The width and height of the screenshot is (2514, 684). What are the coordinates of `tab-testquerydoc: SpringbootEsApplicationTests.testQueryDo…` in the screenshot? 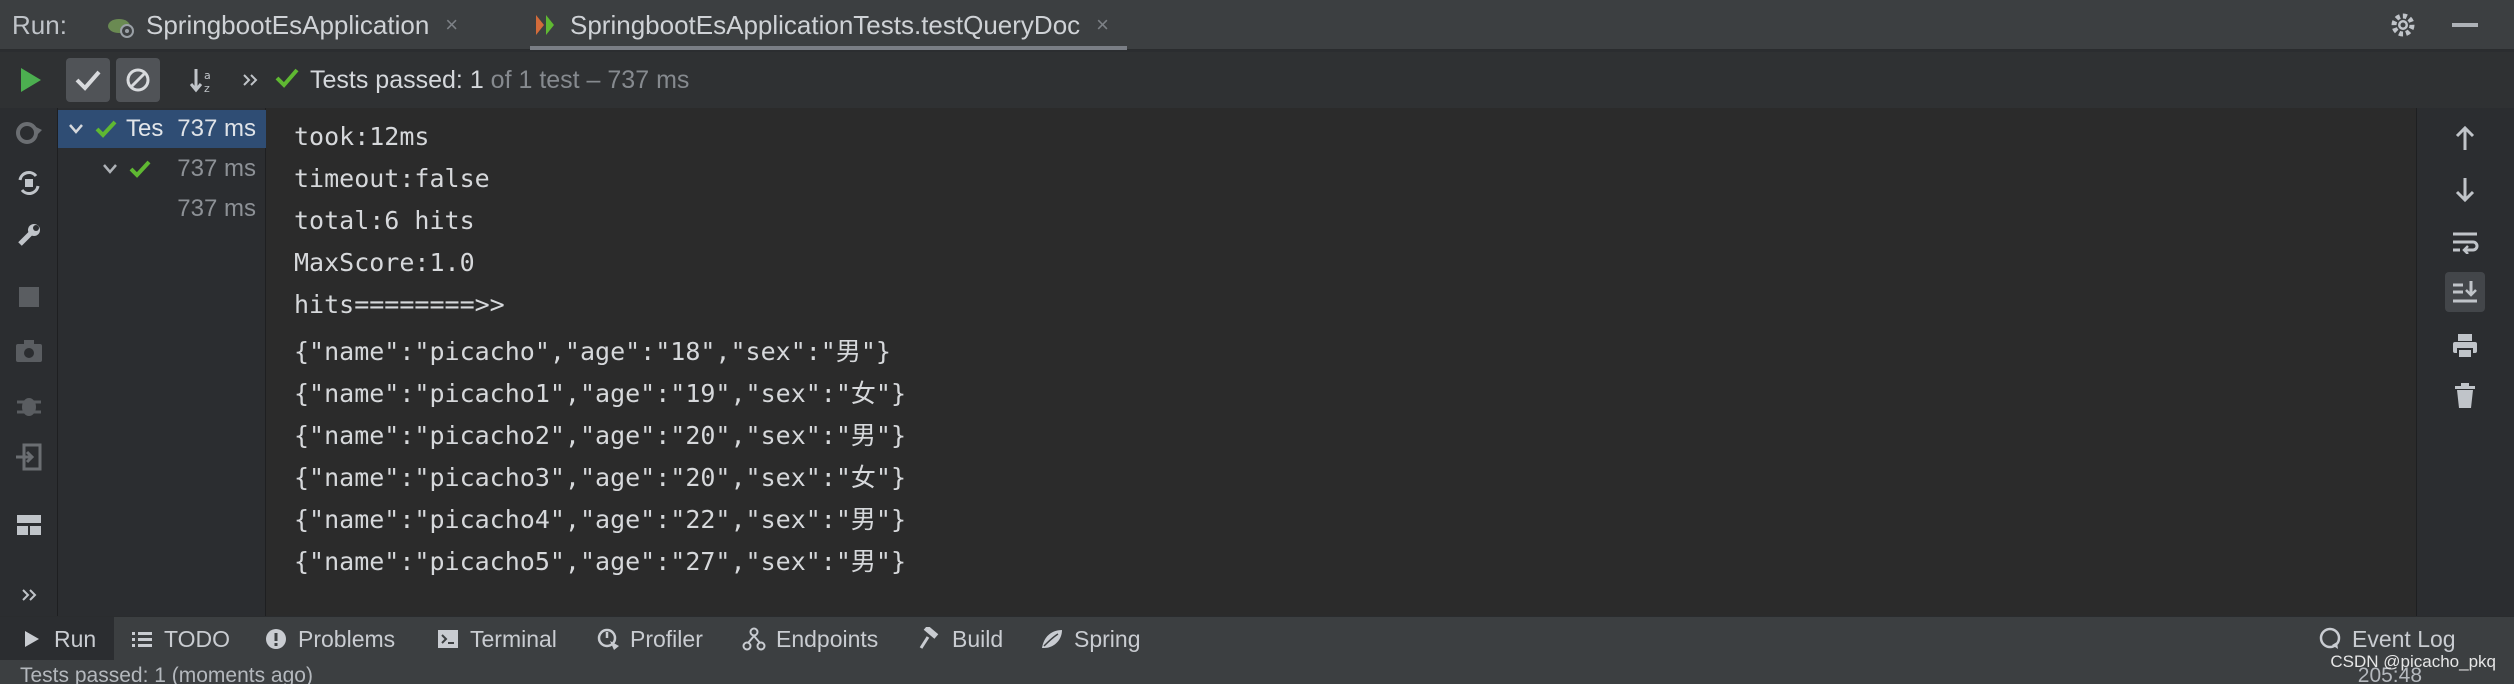 It's located at (829, 25).